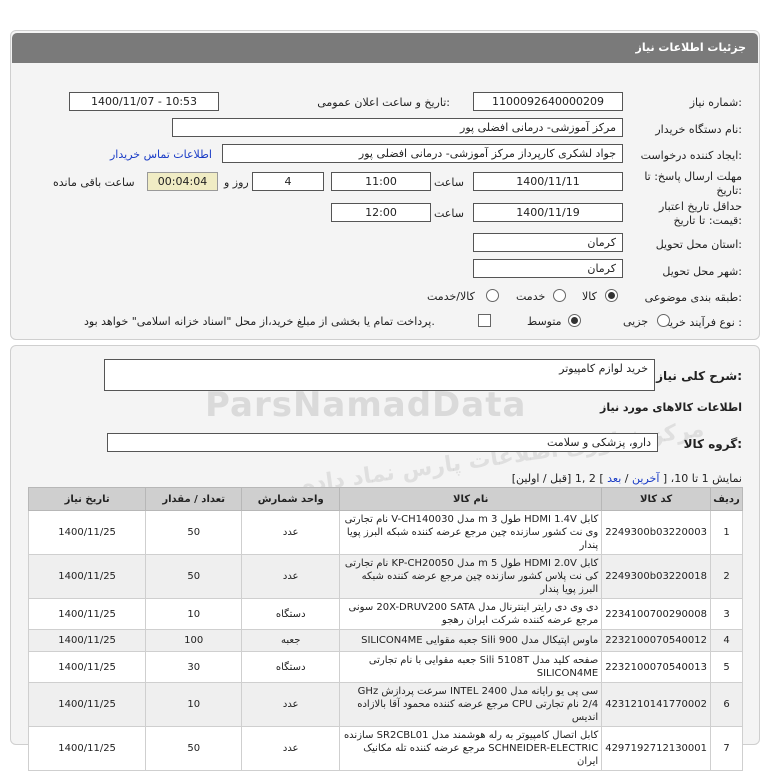  Describe the element at coordinates (726, 667) in the screenshot. I see `row-index: 5` at that location.